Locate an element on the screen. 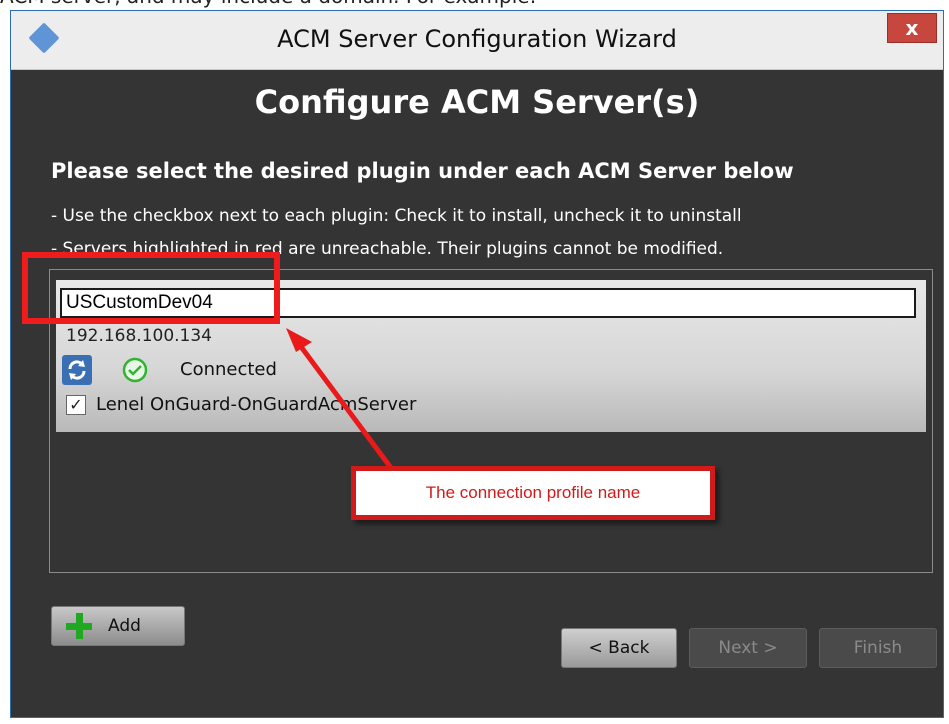 The image size is (949, 724). annotation-arrow is located at coordinates (344, 405).